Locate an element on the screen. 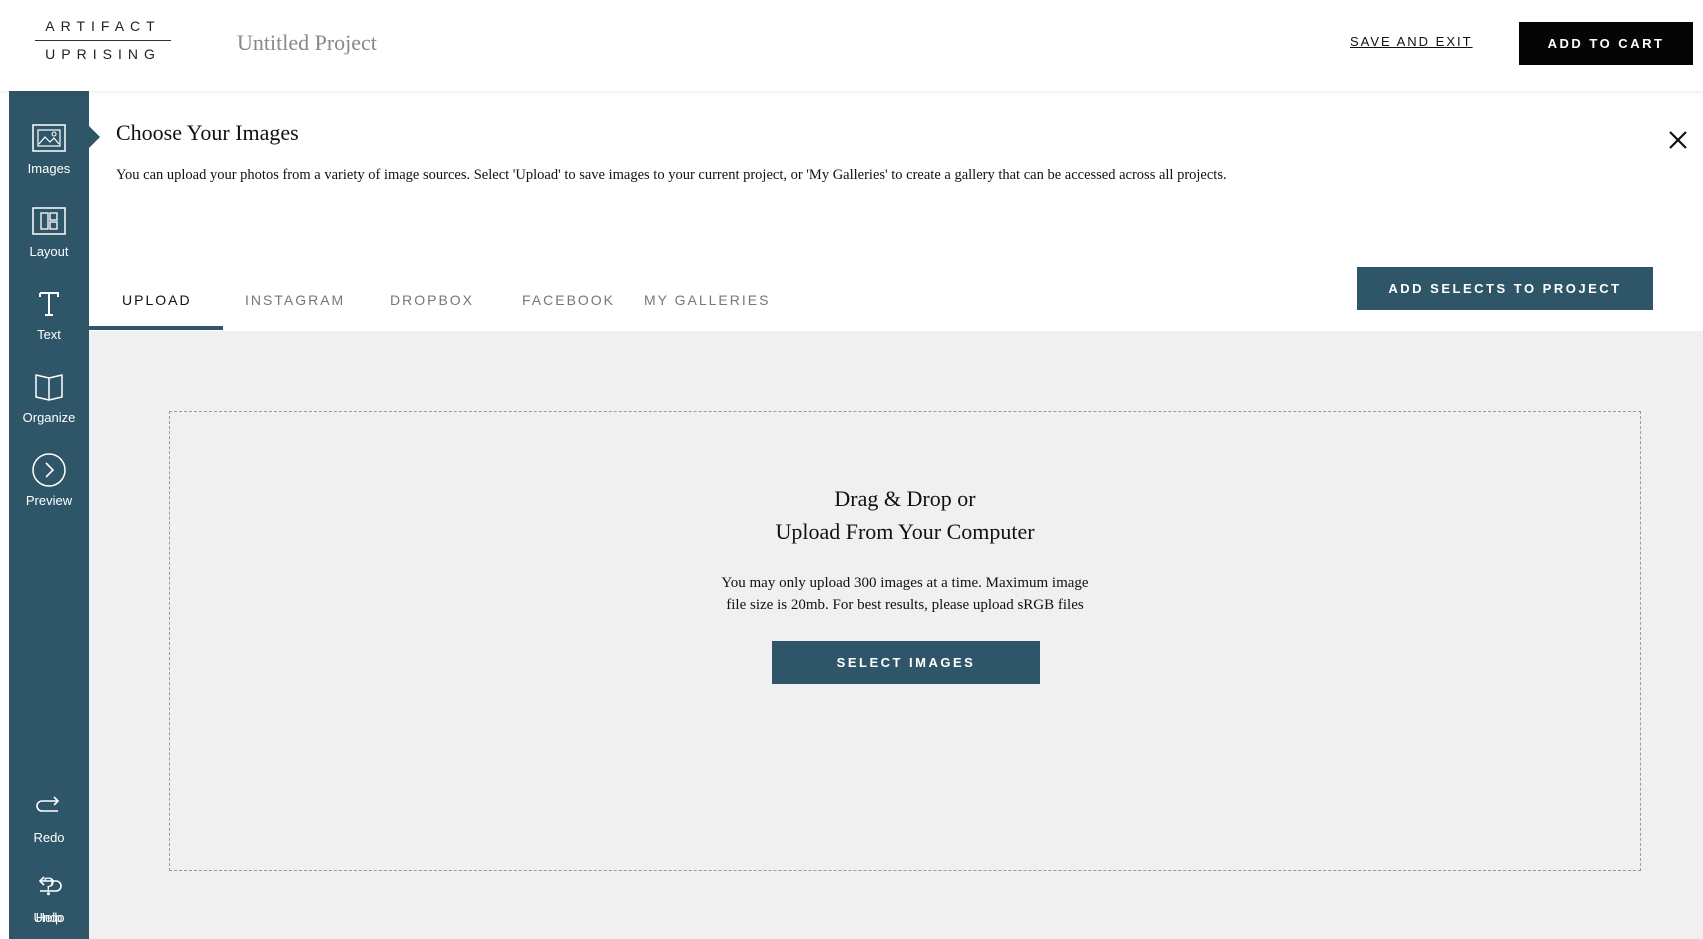 This screenshot has height=939, width=1703. panel-title: Choose Your Images is located at coordinates (207, 132).